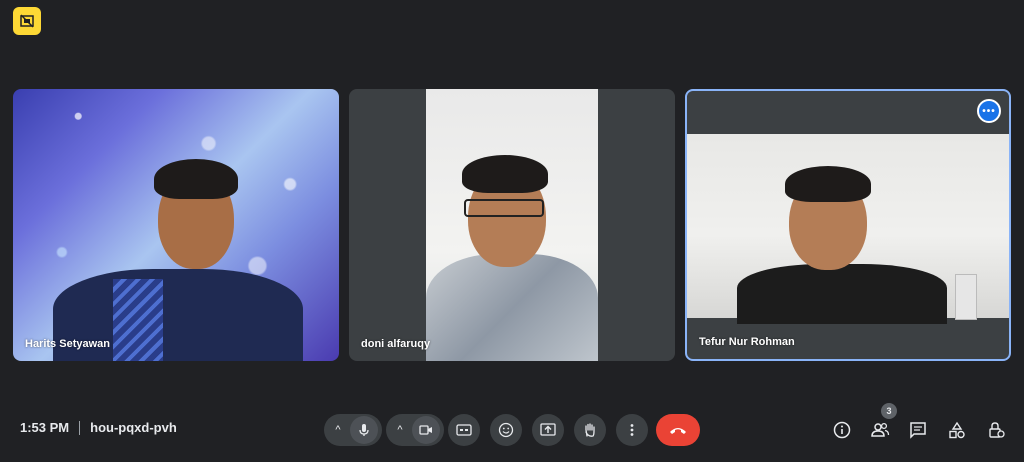 This screenshot has height=462, width=1024. I want to click on meeting-time: 1:53 PM, so click(45, 427).